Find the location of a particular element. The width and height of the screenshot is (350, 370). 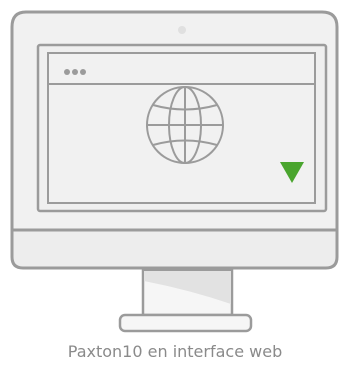

window-controls-icon is located at coordinates (75, 72).